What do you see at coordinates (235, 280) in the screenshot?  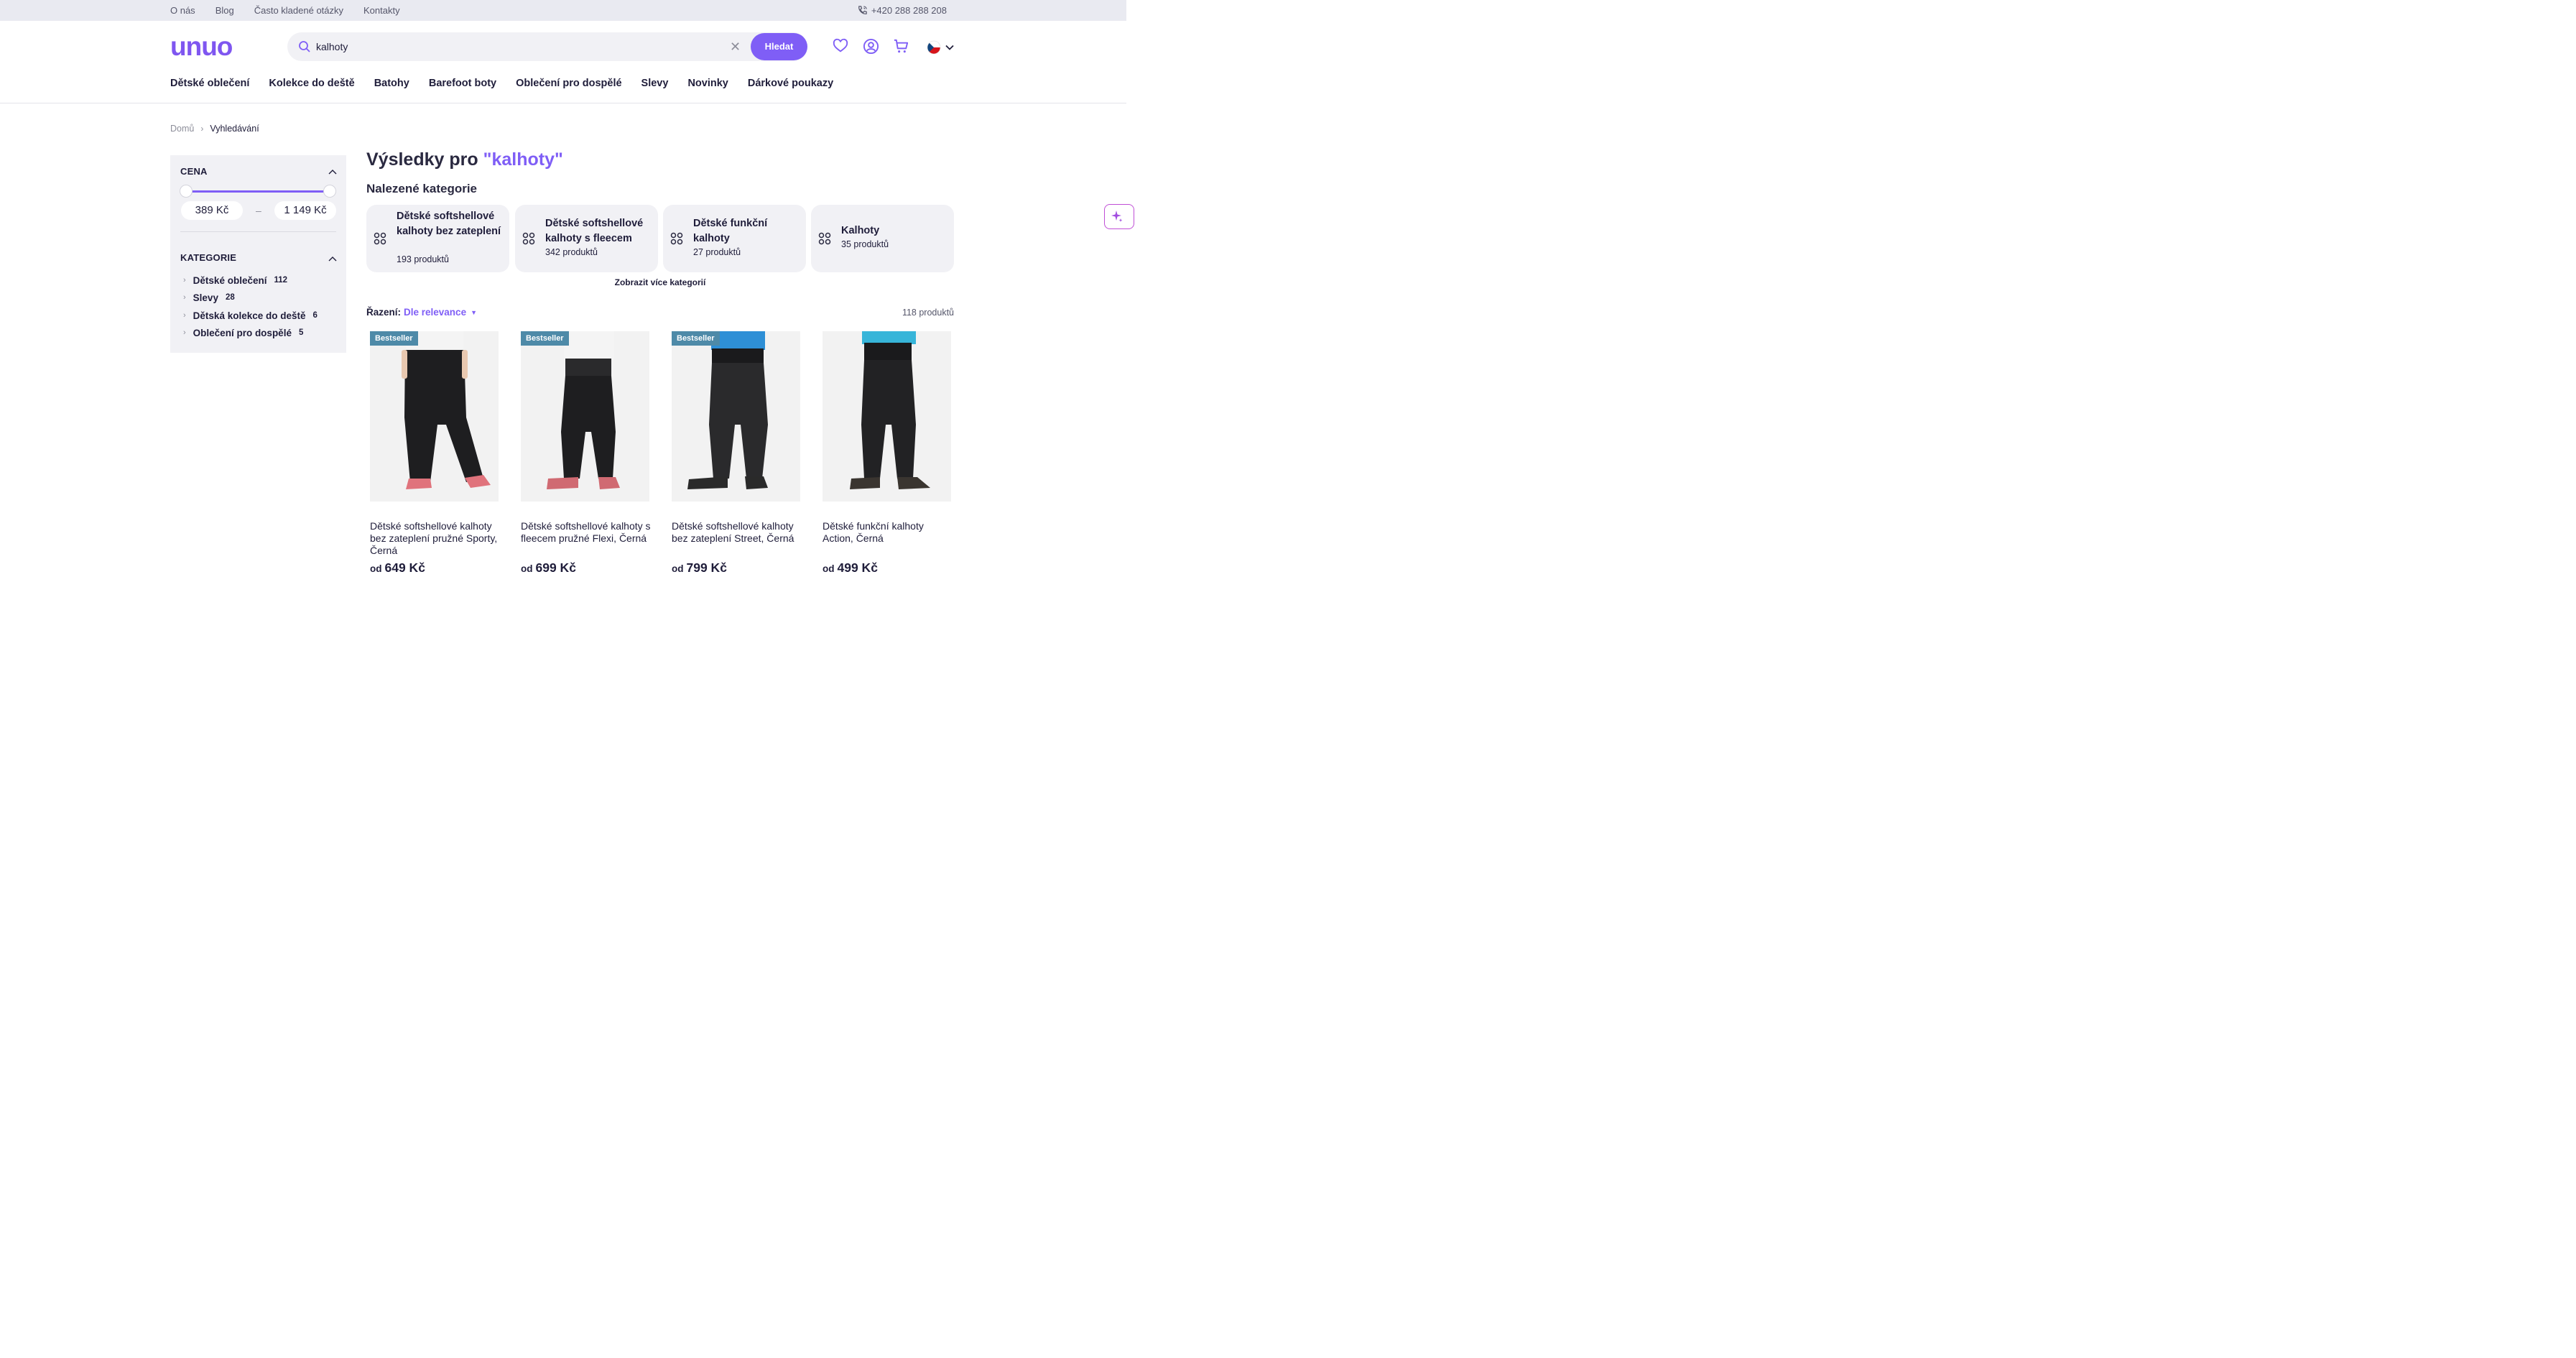 I see `category-filter-item: › Dětské oblečení 112` at bounding box center [235, 280].